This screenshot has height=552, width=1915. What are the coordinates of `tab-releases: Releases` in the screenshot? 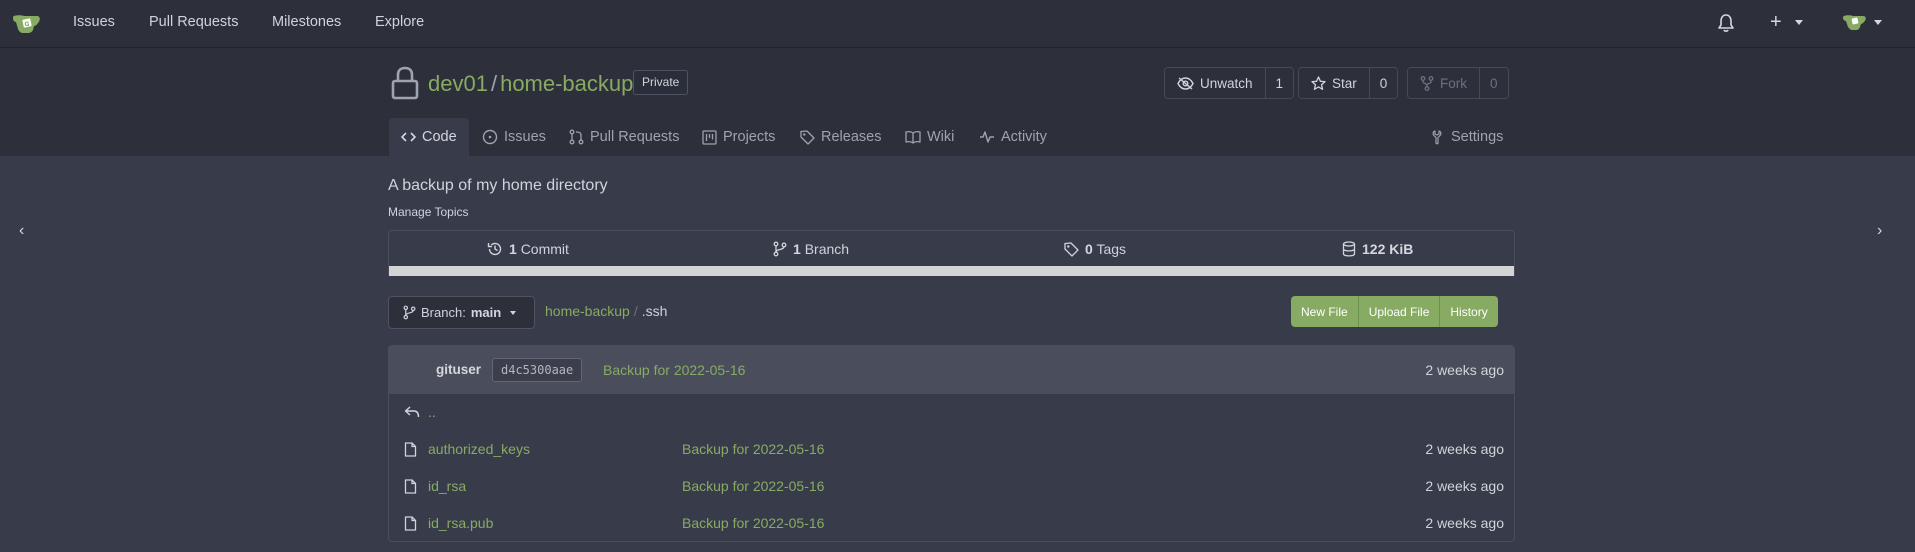 It's located at (840, 137).